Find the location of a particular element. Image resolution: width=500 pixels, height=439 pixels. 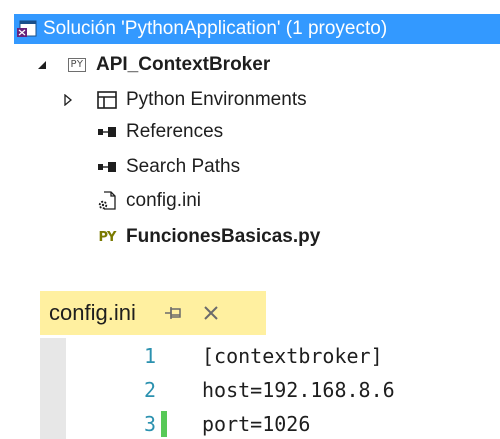

environments-icon is located at coordinates (107, 100).